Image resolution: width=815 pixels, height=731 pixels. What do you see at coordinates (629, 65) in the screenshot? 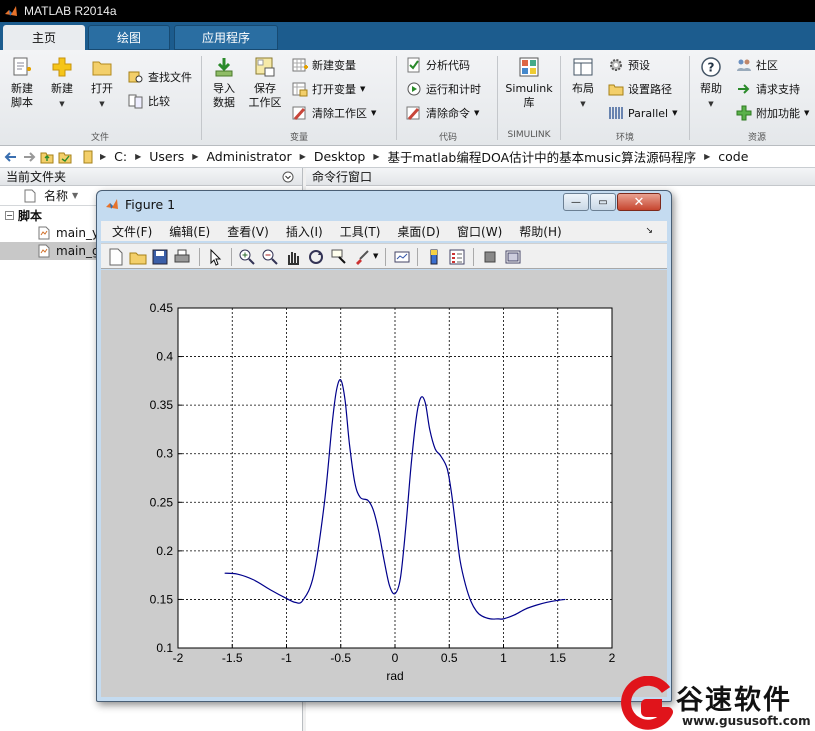
I see `preferences-button: 预设` at bounding box center [629, 65].